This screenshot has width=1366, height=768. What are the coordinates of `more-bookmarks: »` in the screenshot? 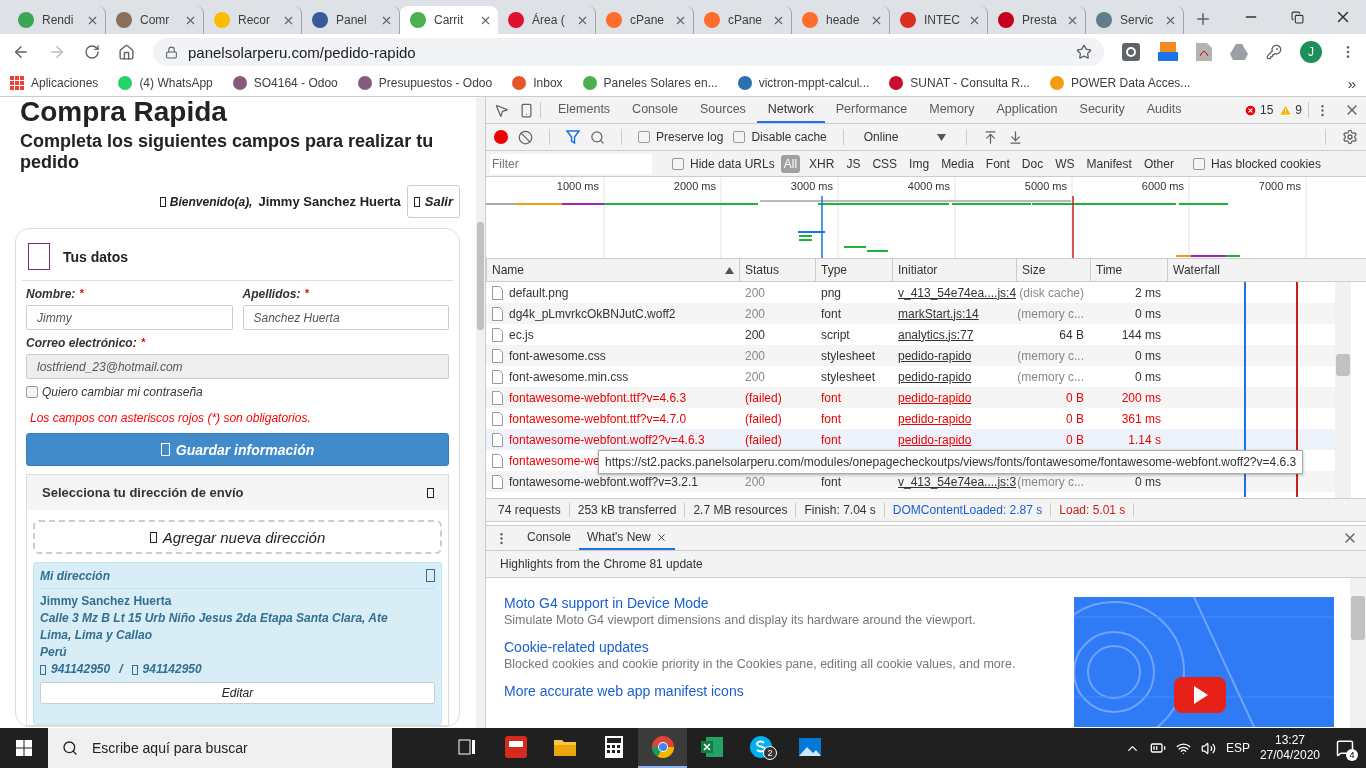 It's located at (1351, 83).